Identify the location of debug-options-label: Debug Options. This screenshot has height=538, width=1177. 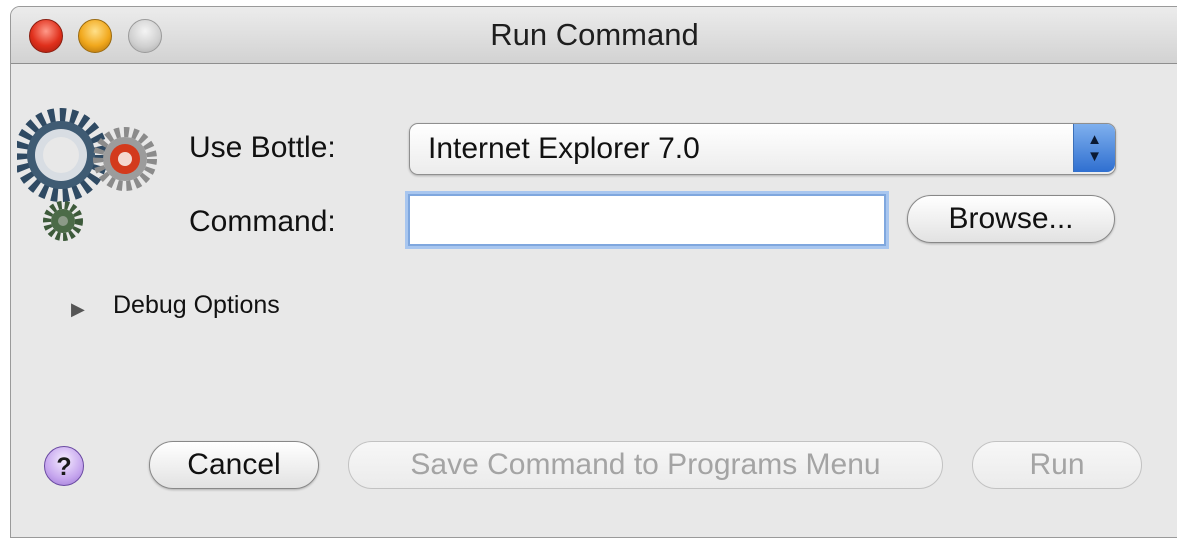
(196, 305).